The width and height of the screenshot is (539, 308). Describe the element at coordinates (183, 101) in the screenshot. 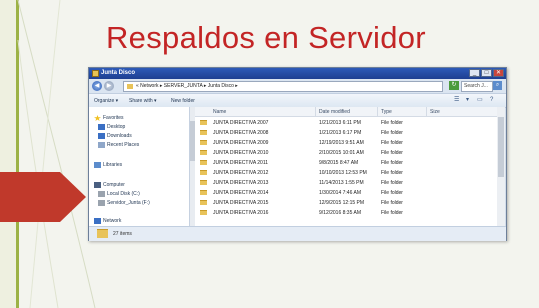

I see `new-folder-button: New folder` at that location.